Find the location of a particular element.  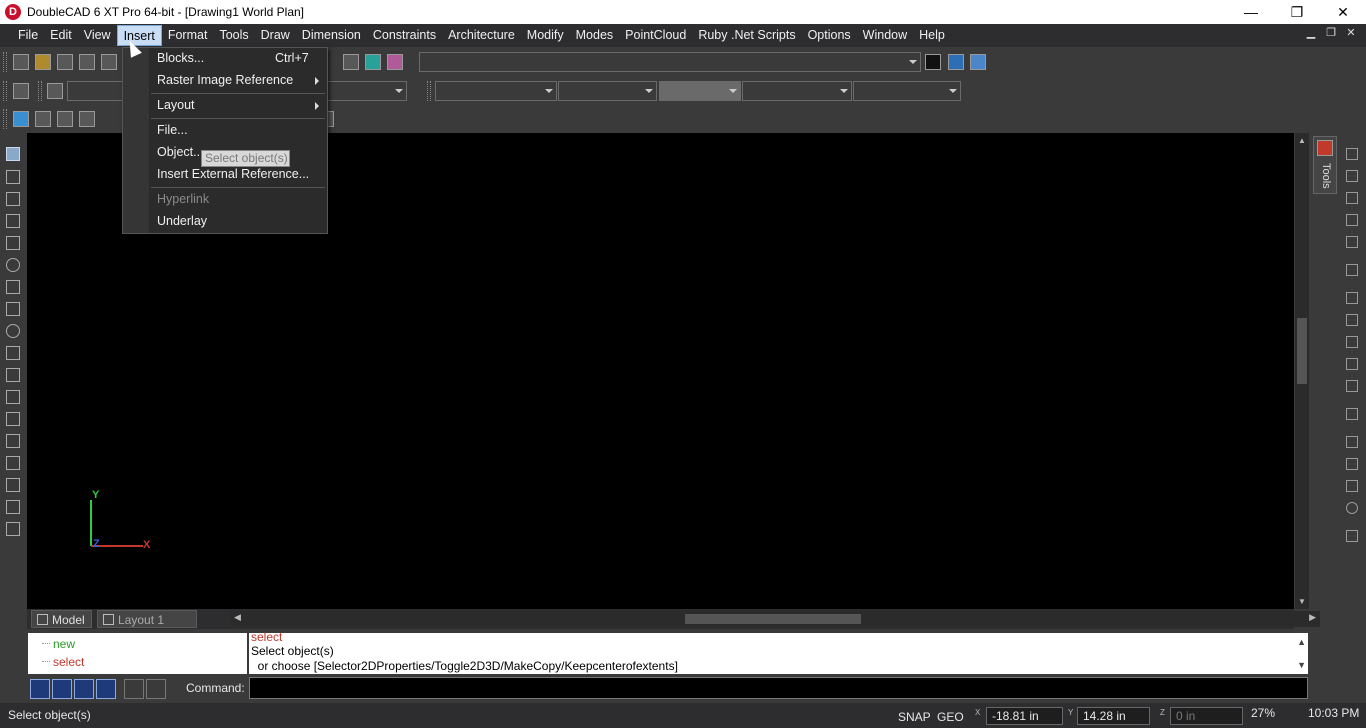

x-coordinate-field: -18.81 in is located at coordinates (1024, 716).